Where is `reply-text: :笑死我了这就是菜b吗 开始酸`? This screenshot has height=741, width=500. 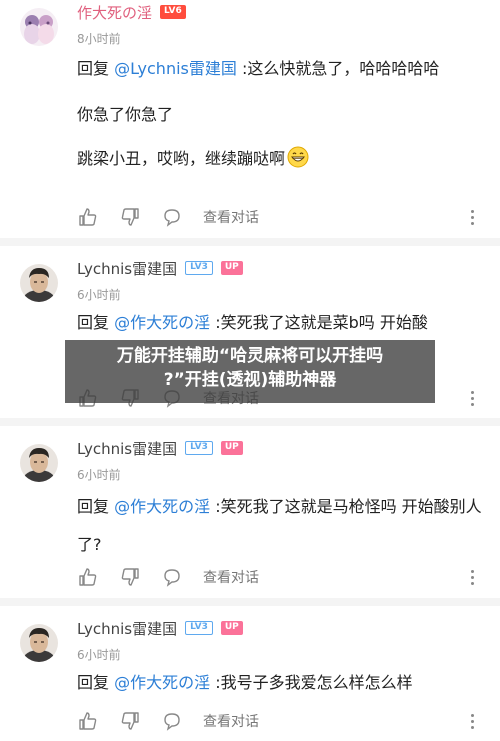 reply-text: :笑死我了这就是菜b吗 开始酸 is located at coordinates (319, 322).